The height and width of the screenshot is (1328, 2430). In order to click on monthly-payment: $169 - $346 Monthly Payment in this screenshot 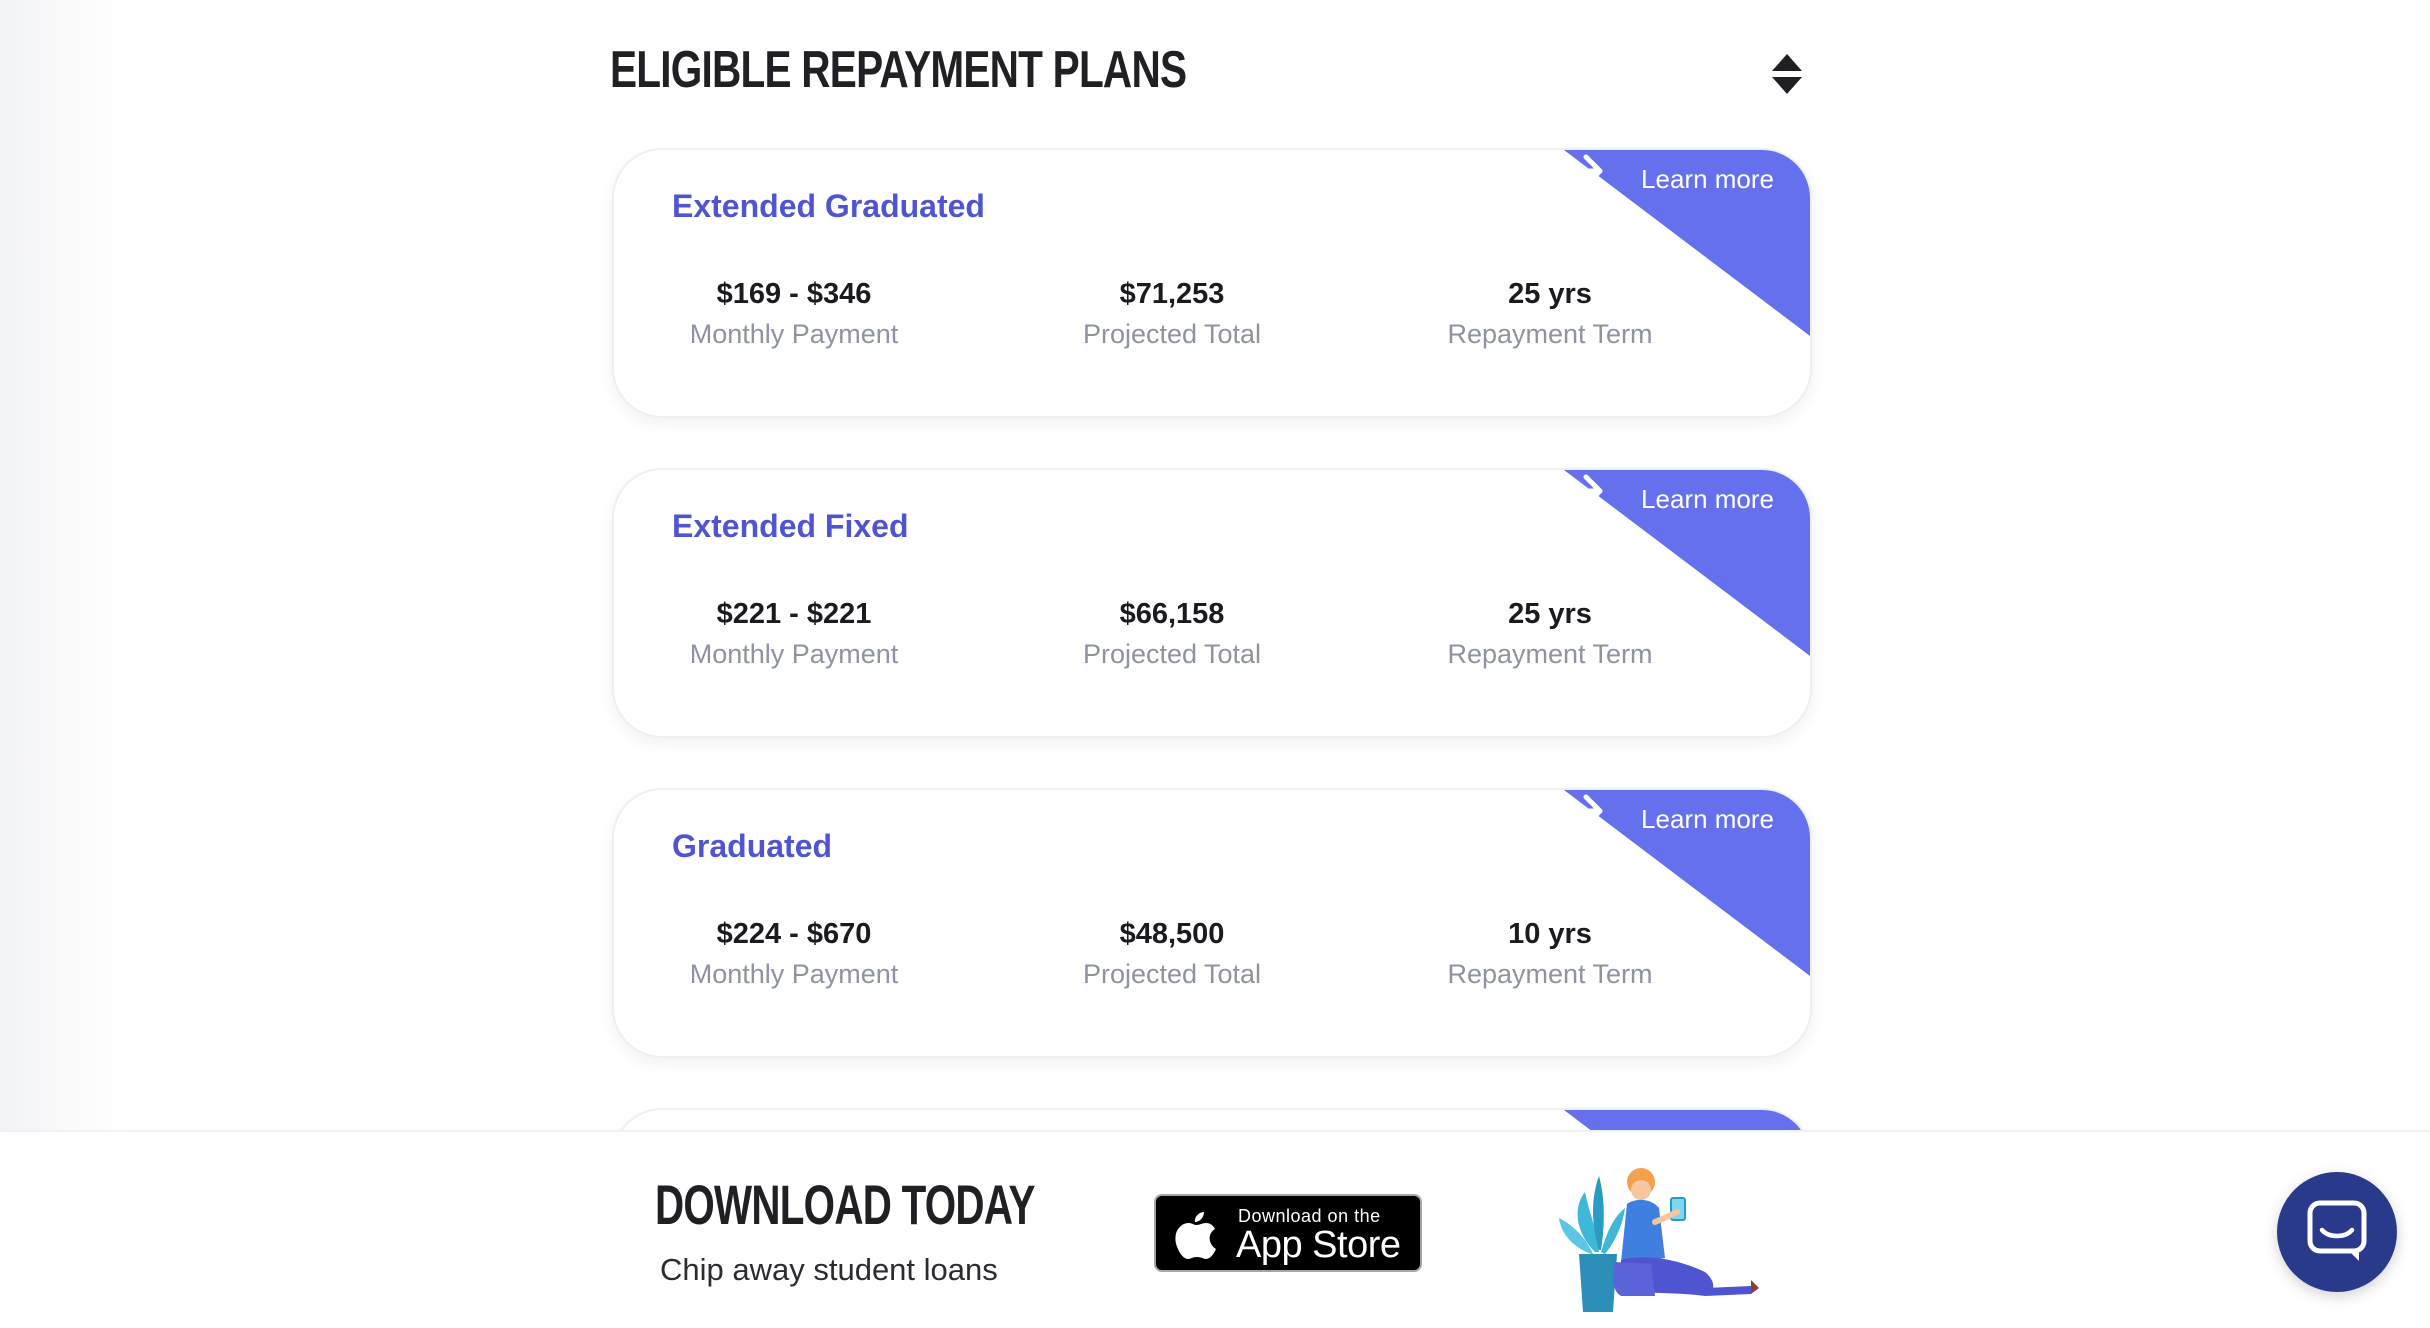, I will do `click(794, 314)`.